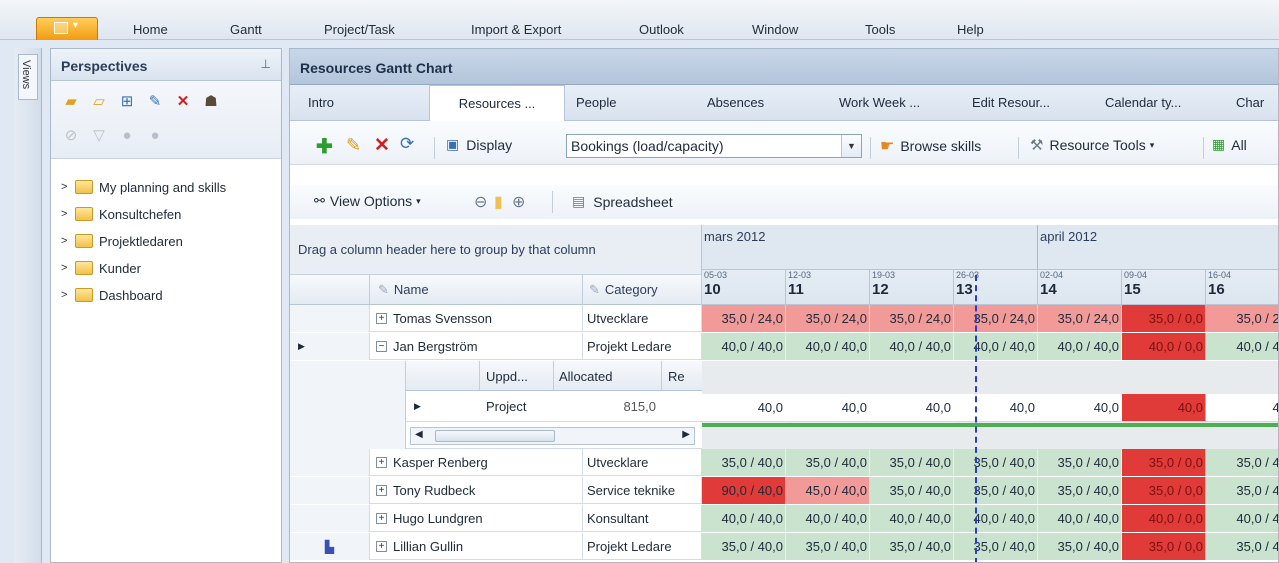 This screenshot has width=1279, height=563. I want to click on resource-tools-button: ⚒ Resource Tools ▾, so click(1092, 145).